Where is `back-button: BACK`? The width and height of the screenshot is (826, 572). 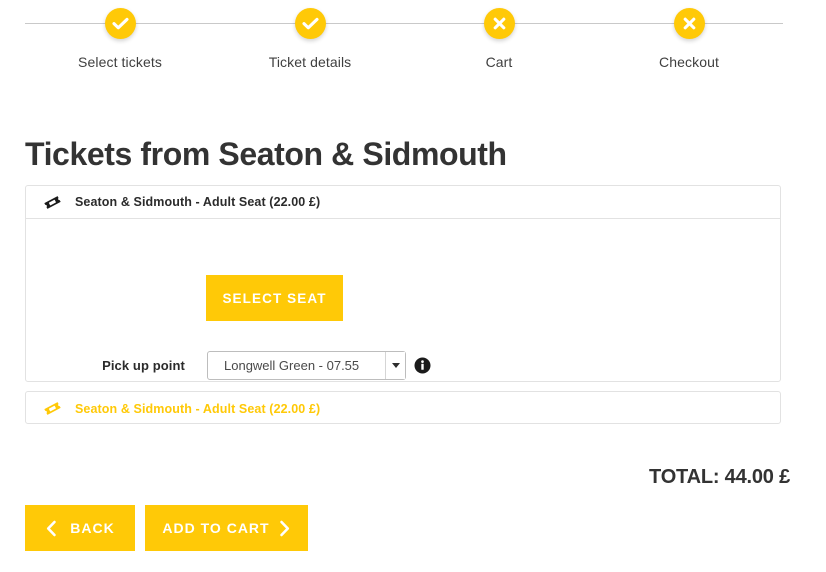 back-button: BACK is located at coordinates (80, 528).